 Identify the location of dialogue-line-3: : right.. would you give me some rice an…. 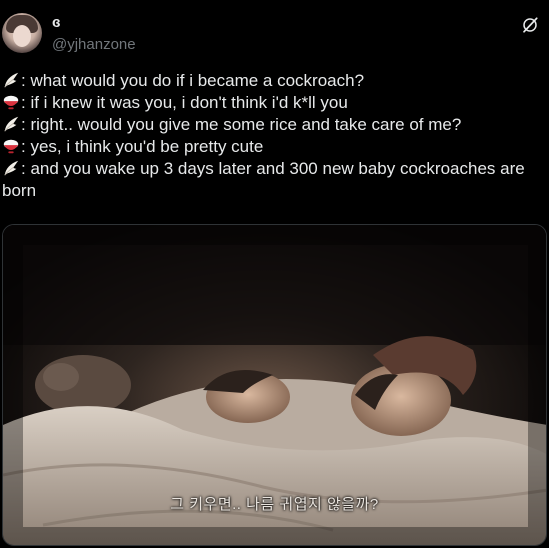
(274, 125).